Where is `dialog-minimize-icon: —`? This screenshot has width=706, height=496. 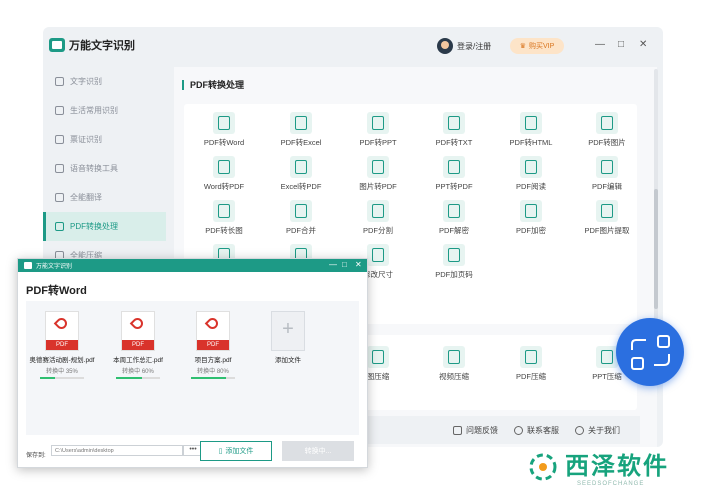 dialog-minimize-icon: — is located at coordinates (333, 264).